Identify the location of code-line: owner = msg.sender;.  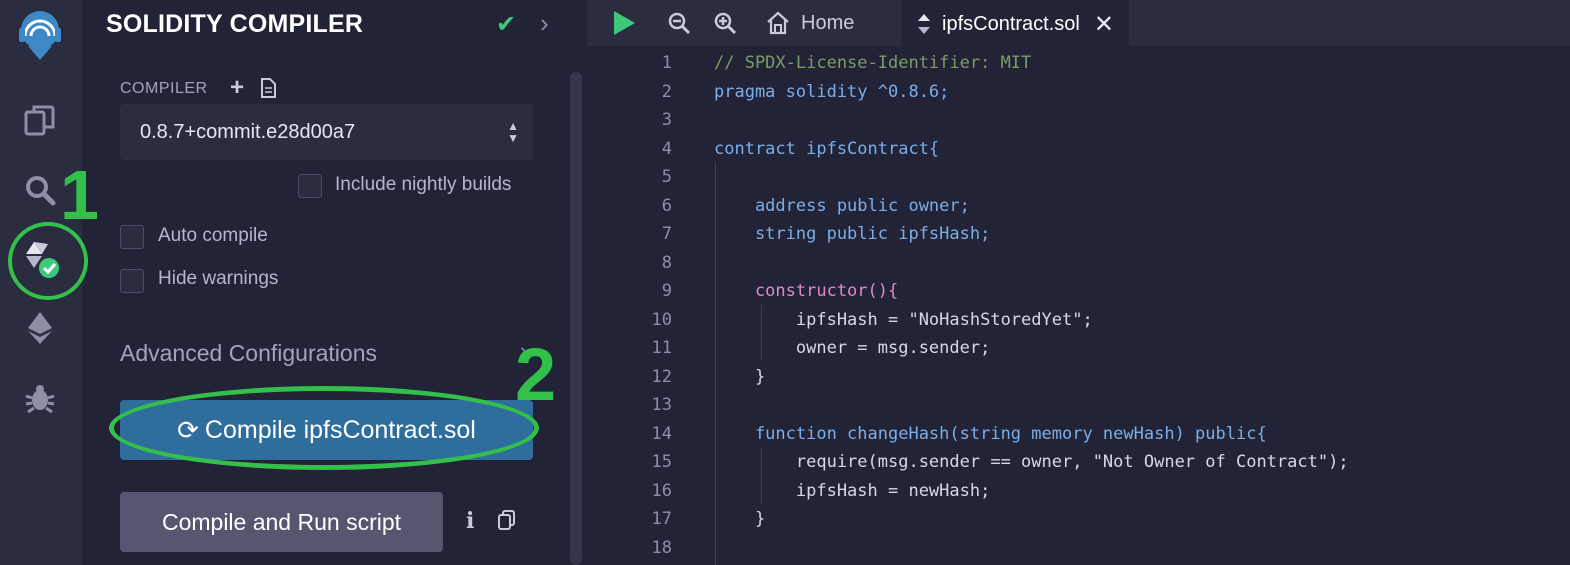
(852, 348).